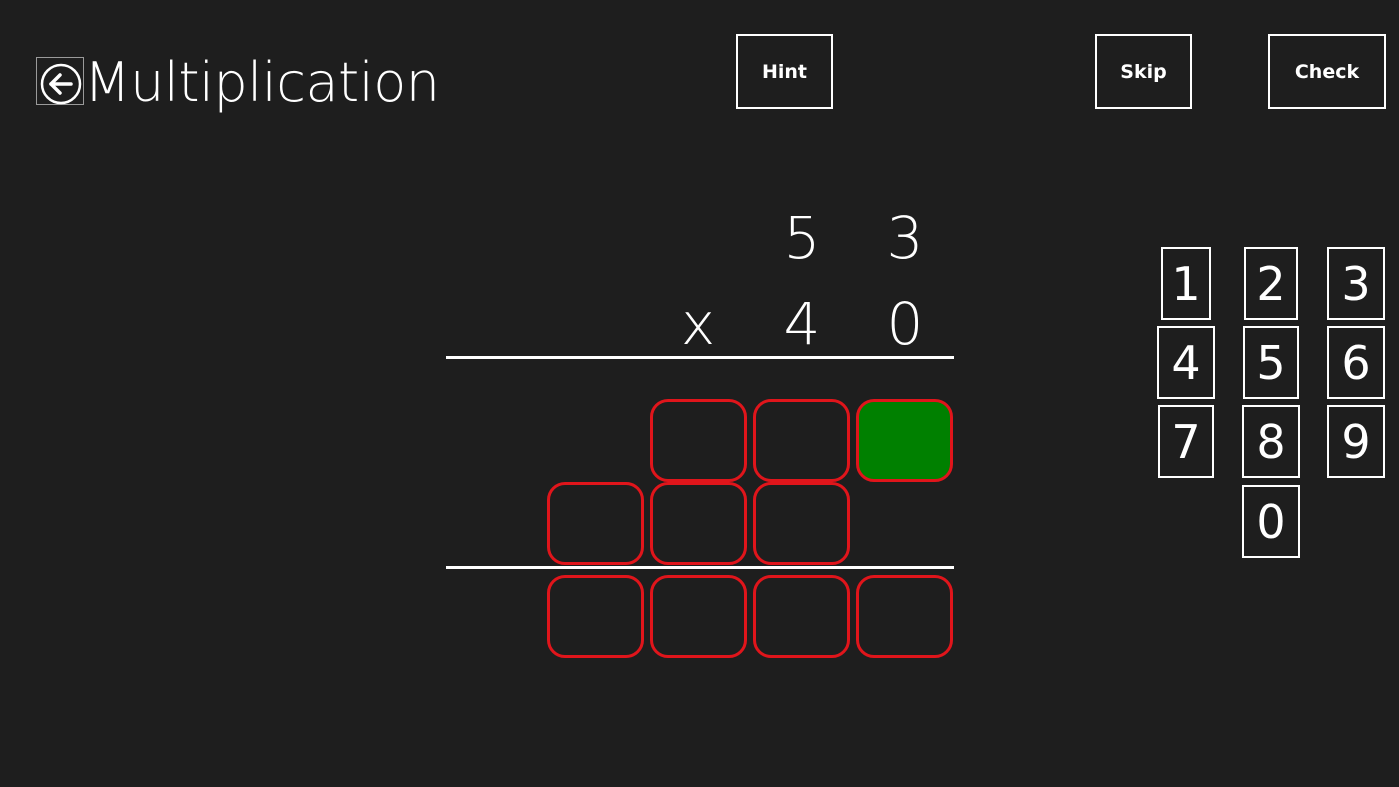 Image resolution: width=1399 pixels, height=787 pixels. Describe the element at coordinates (1186, 441) in the screenshot. I see `keypad-key-7: 7` at that location.